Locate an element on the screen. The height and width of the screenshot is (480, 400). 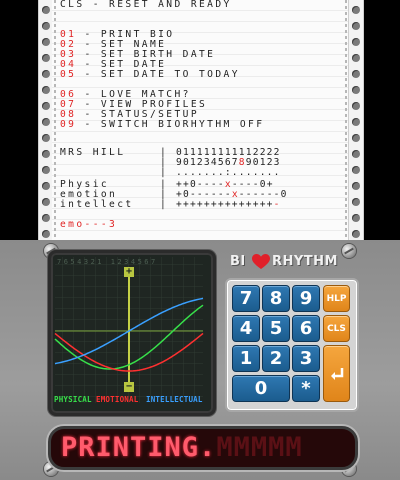
key-9: 9 is located at coordinates (306, 298).